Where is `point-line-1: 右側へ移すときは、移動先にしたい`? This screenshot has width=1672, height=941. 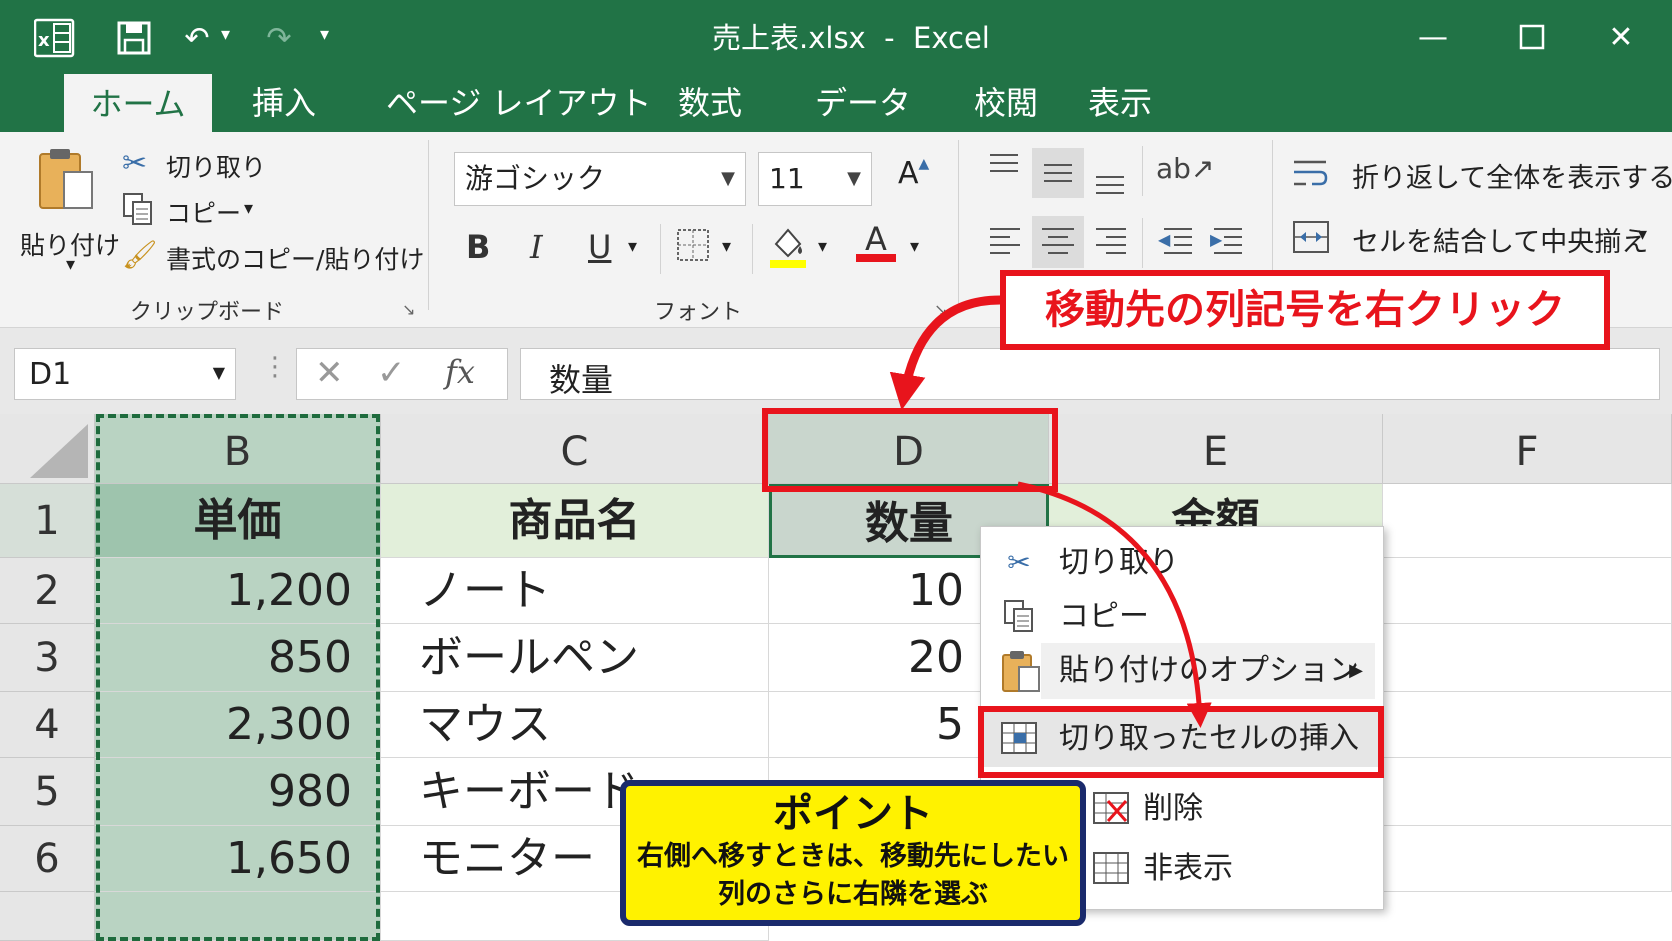
point-line-1: 右側へ移すときは、移動先にしたい is located at coordinates (853, 856).